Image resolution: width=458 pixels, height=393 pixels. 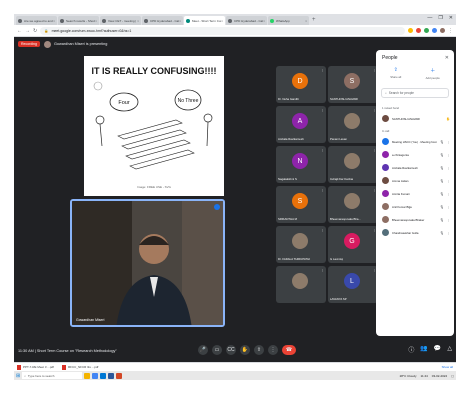 I want to click on participant-name: Bheemaraopuvala Bhaker, so click(x=408, y=219).